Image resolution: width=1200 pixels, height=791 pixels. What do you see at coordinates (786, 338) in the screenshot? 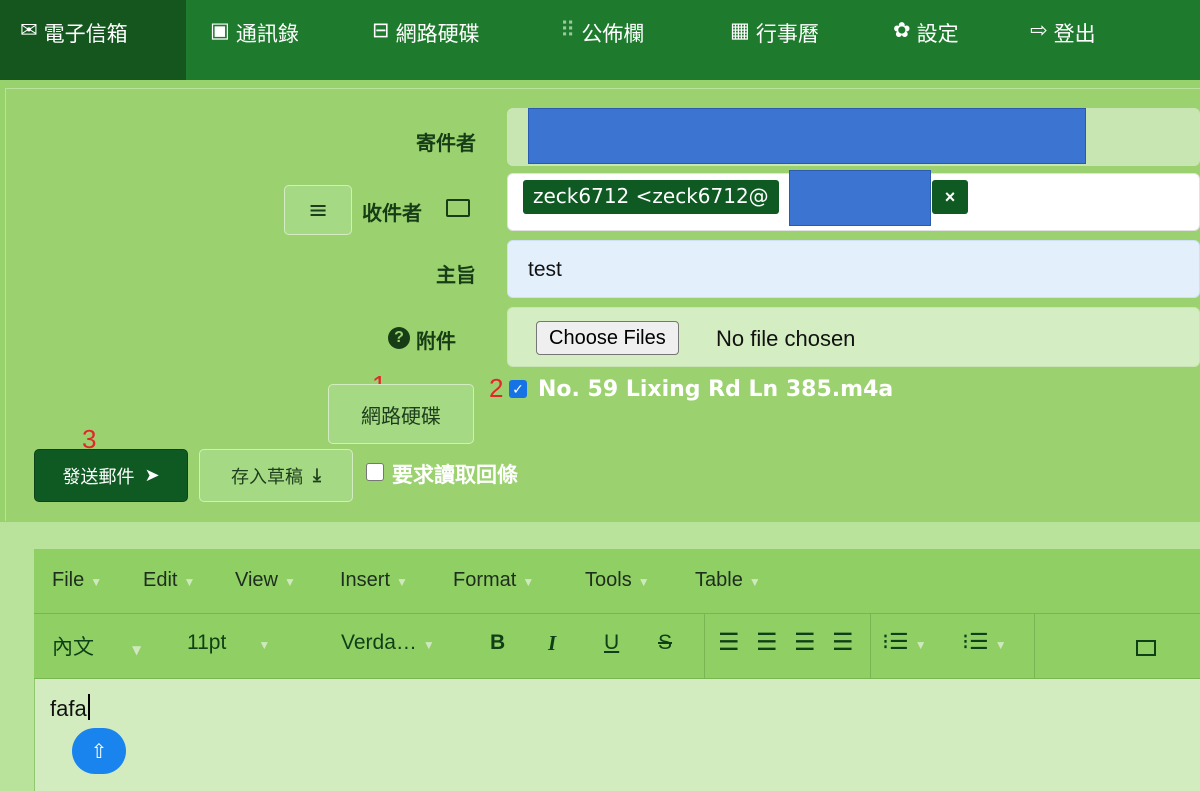
I see `no-file-text: No file chosen` at bounding box center [786, 338].